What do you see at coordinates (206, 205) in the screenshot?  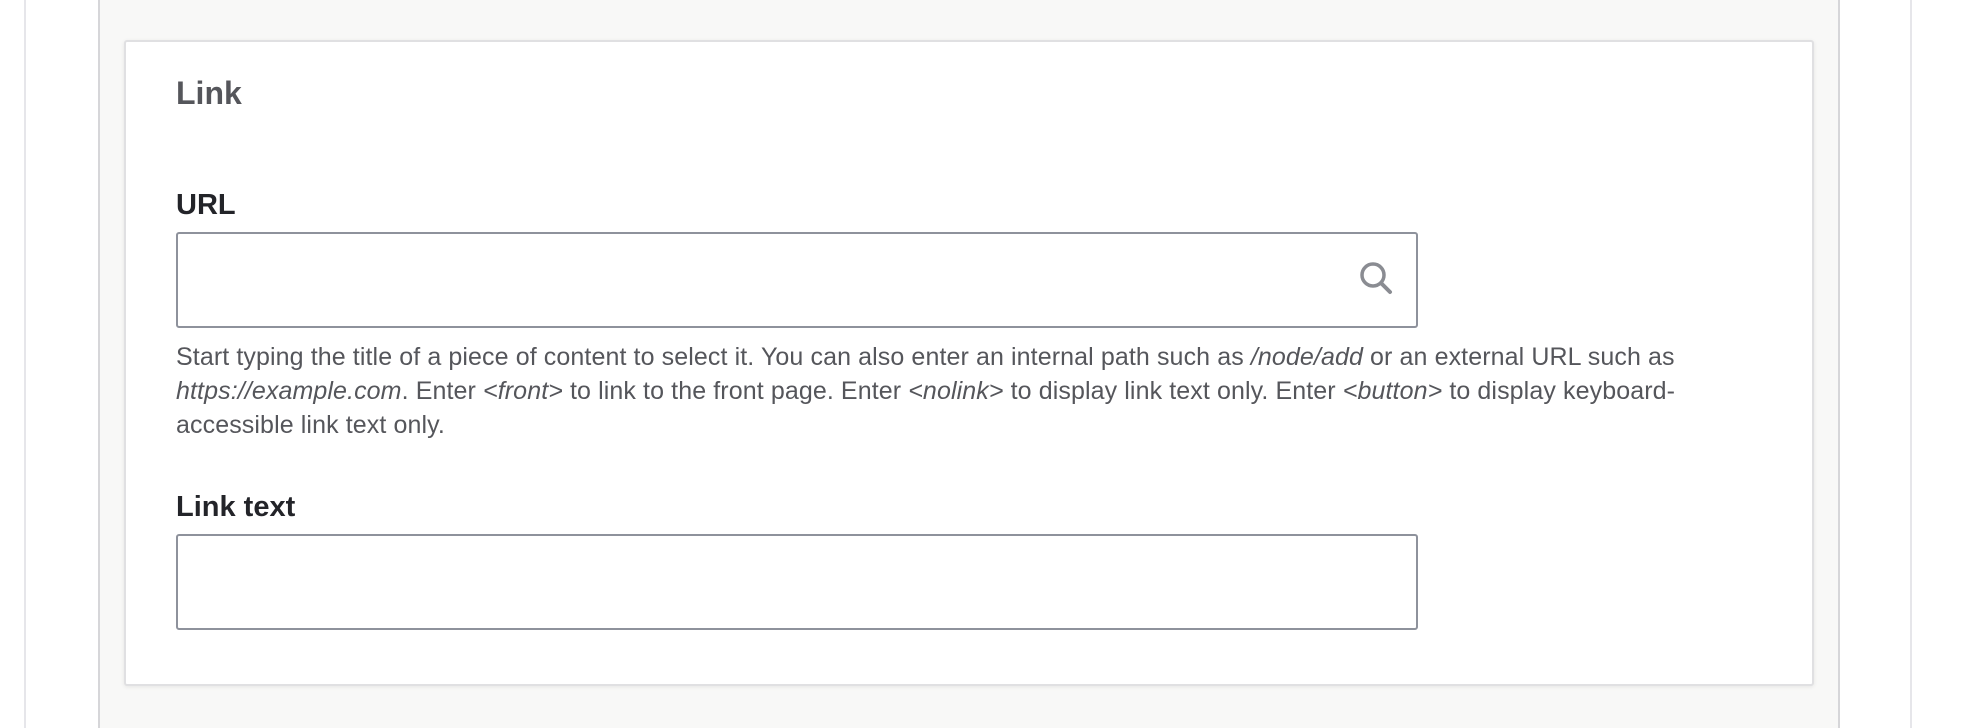 I see `url-label: URL` at bounding box center [206, 205].